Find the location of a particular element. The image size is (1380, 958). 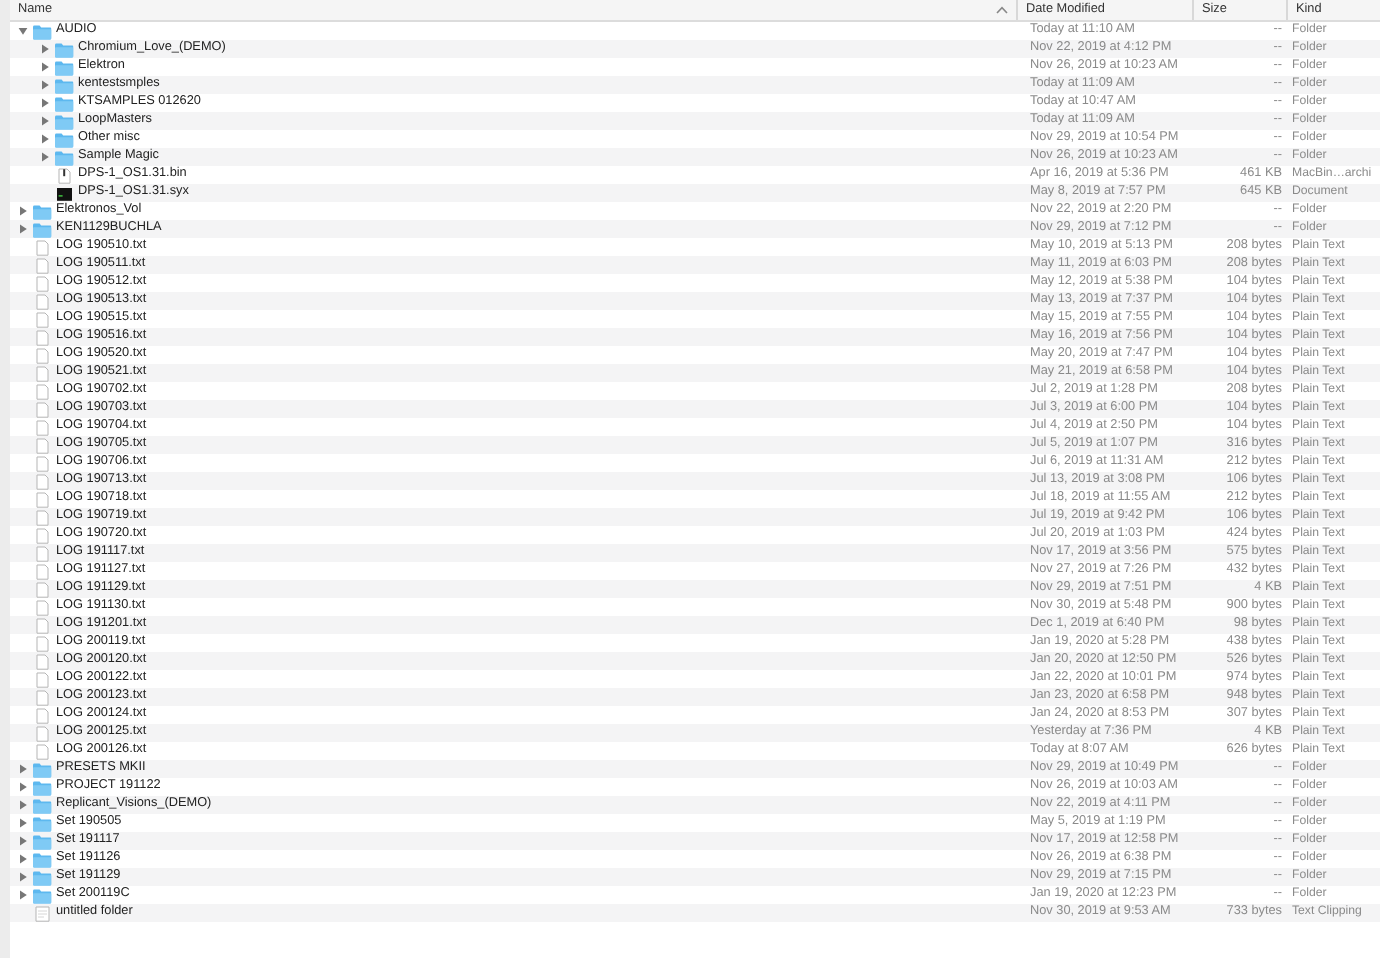

document-icon is located at coordinates (64, 175).